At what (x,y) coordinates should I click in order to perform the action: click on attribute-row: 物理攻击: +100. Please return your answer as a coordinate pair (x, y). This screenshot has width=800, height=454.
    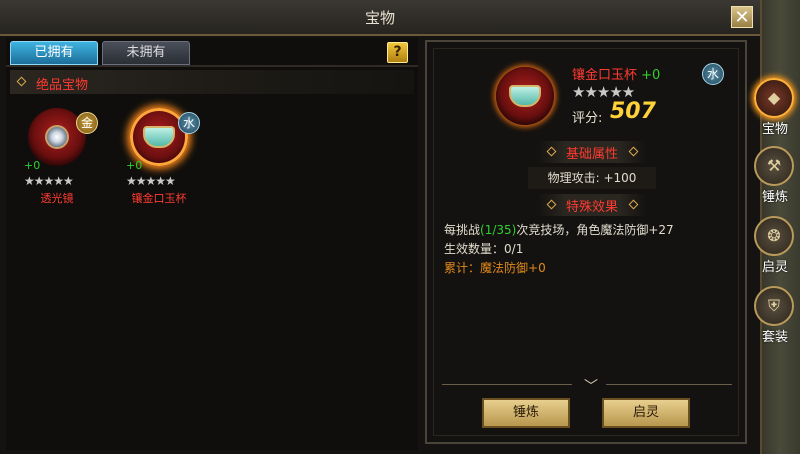
    Looking at the image, I should click on (592, 178).